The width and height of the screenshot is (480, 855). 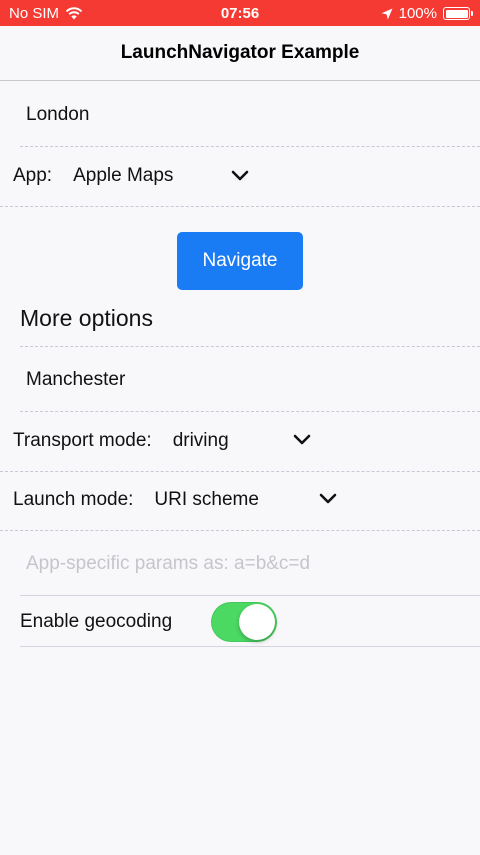 I want to click on status-bar: No SIM 07:56 100%, so click(x=240, y=13).